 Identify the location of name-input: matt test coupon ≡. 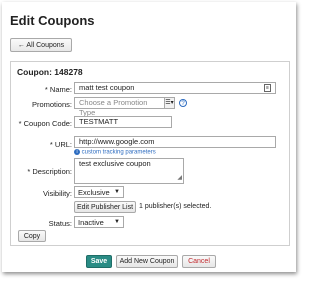
(175, 88).